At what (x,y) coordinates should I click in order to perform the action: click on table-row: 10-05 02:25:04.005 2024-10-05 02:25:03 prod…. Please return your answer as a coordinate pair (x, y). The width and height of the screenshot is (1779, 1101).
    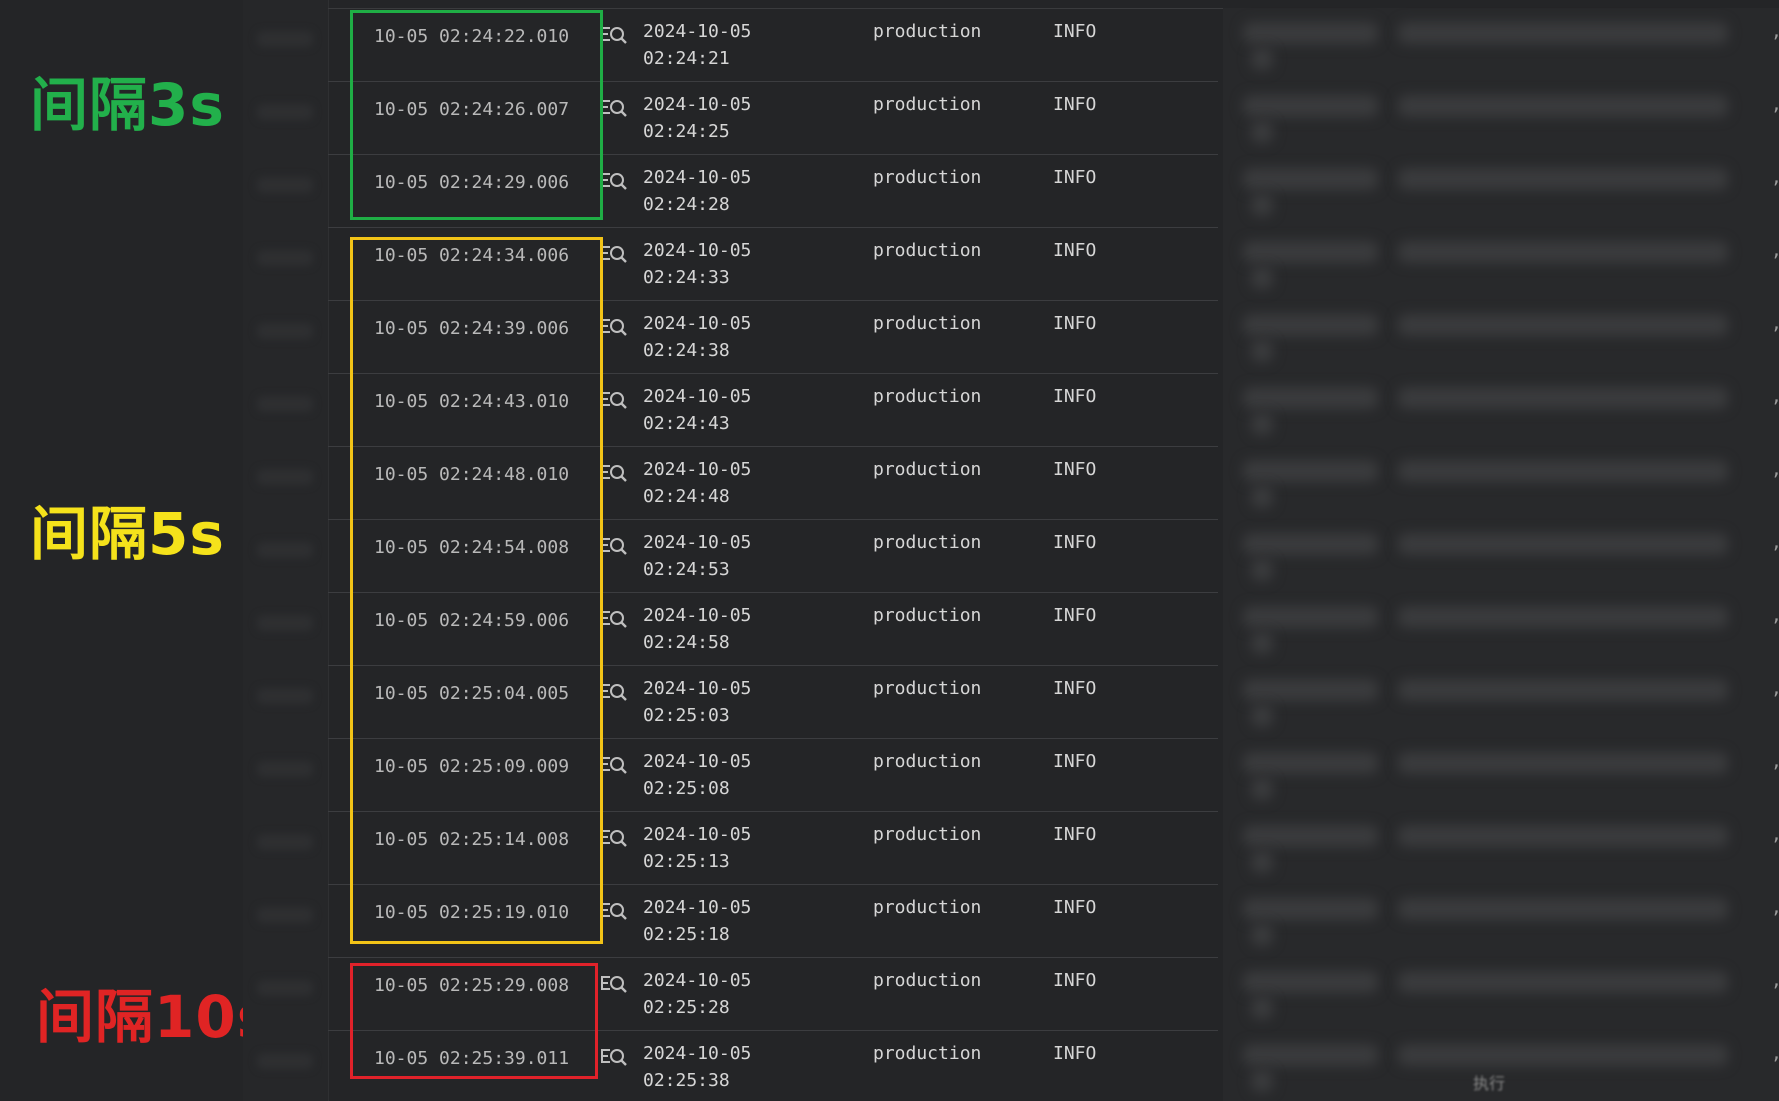
    Looking at the image, I should click on (1053, 702).